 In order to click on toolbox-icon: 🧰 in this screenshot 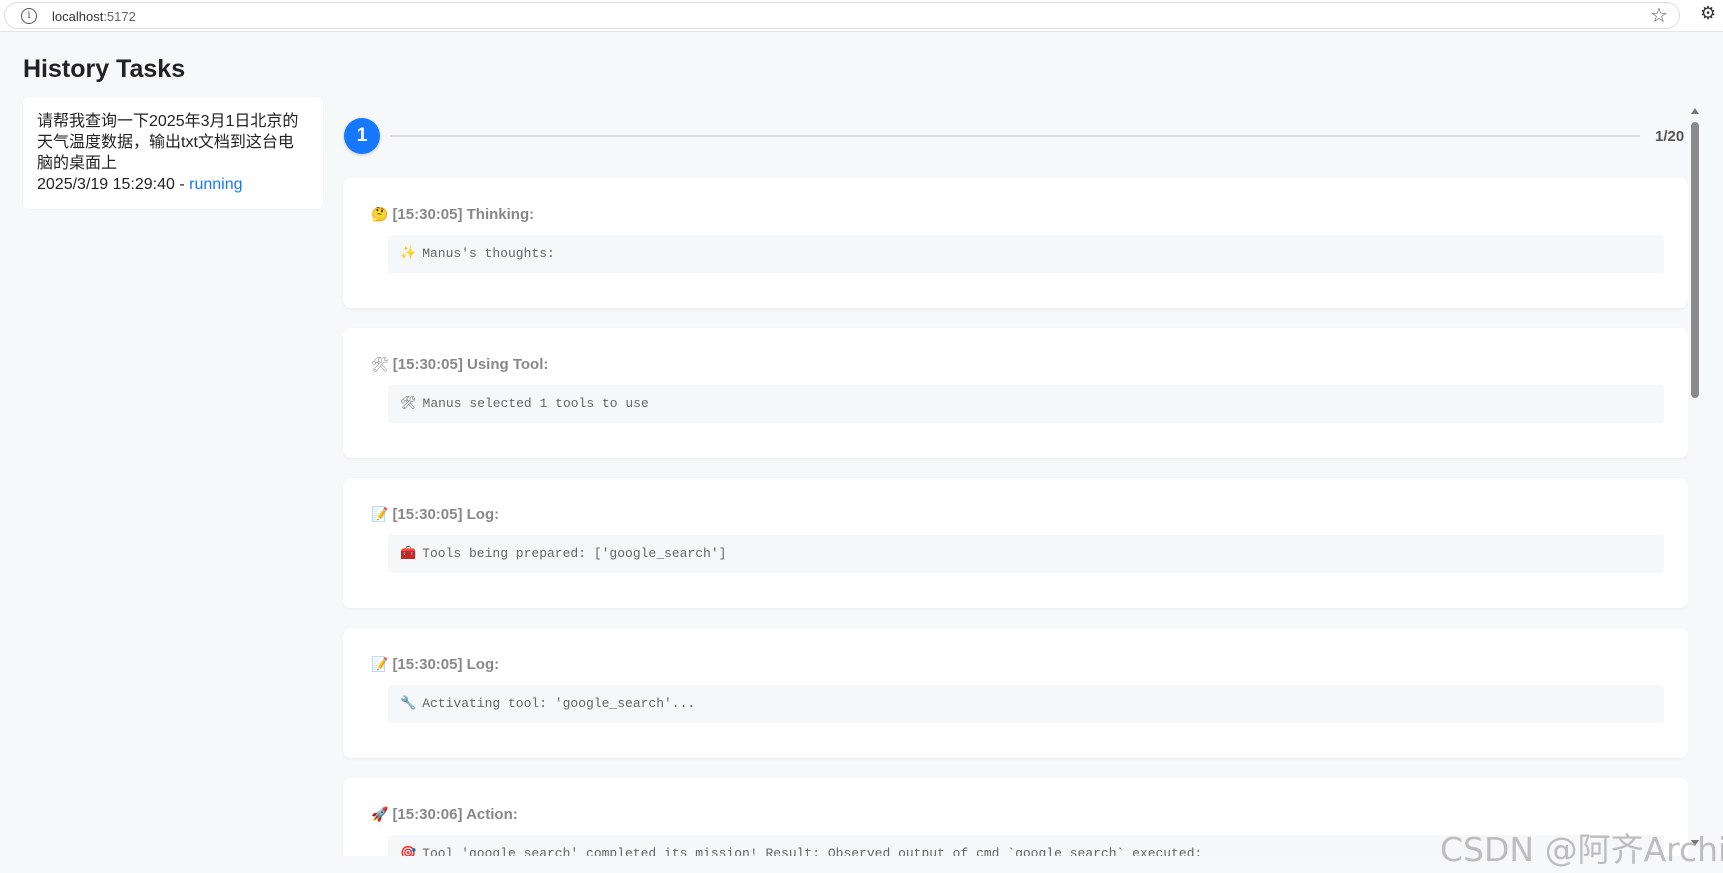, I will do `click(408, 553)`.